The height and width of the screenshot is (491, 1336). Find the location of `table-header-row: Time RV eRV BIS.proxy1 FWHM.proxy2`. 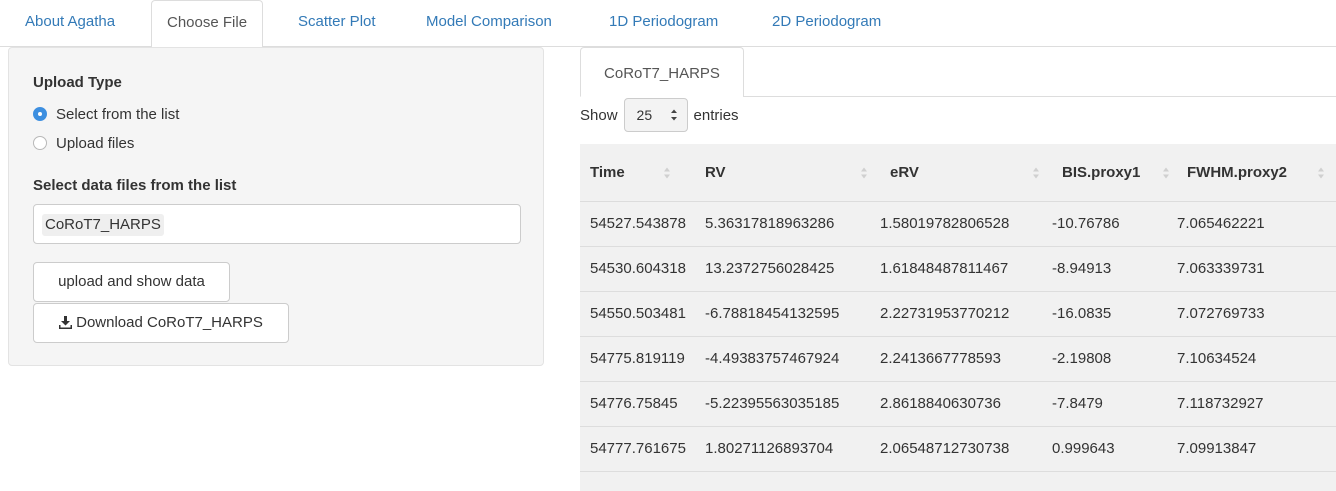

table-header-row: Time RV eRV BIS.proxy1 FWHM.proxy2 is located at coordinates (958, 173).